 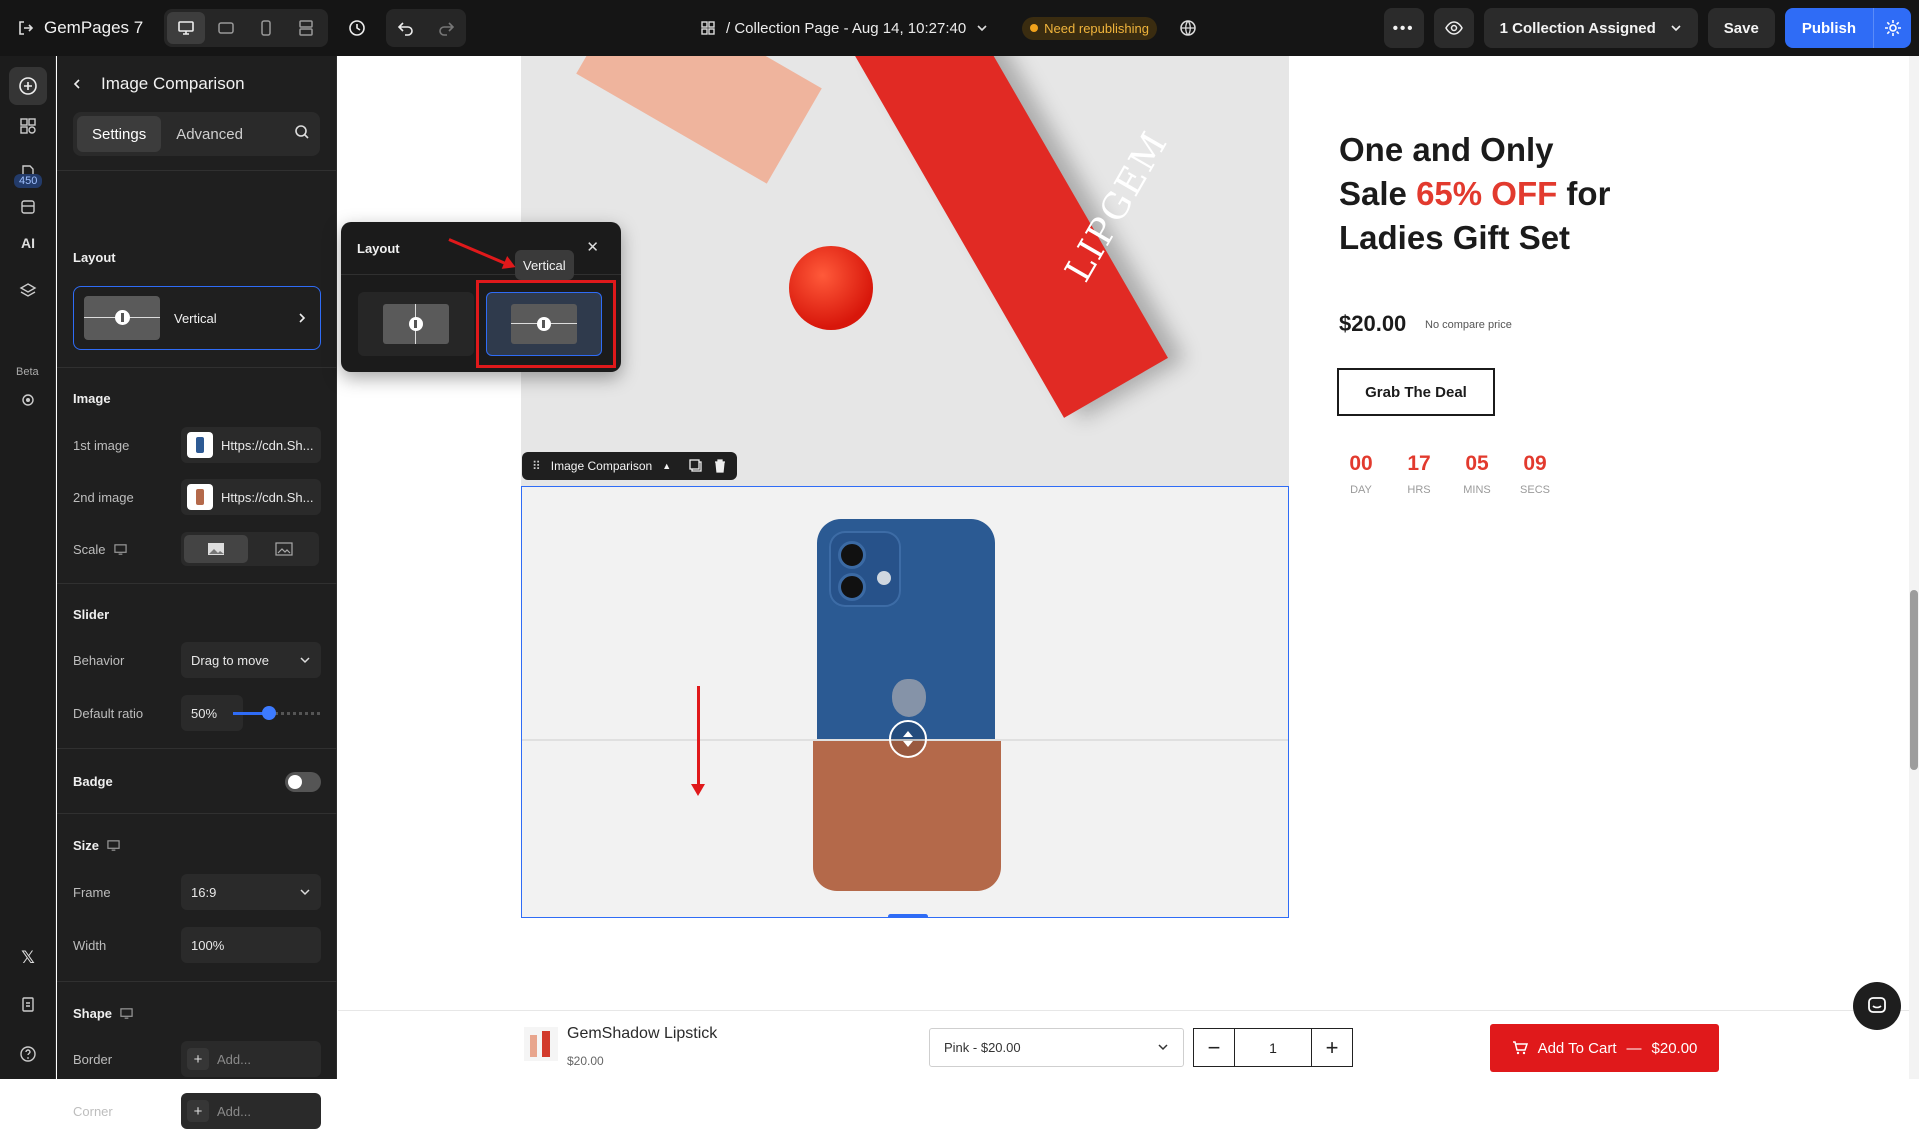 I want to click on grid-icon, so click(x=28, y=126).